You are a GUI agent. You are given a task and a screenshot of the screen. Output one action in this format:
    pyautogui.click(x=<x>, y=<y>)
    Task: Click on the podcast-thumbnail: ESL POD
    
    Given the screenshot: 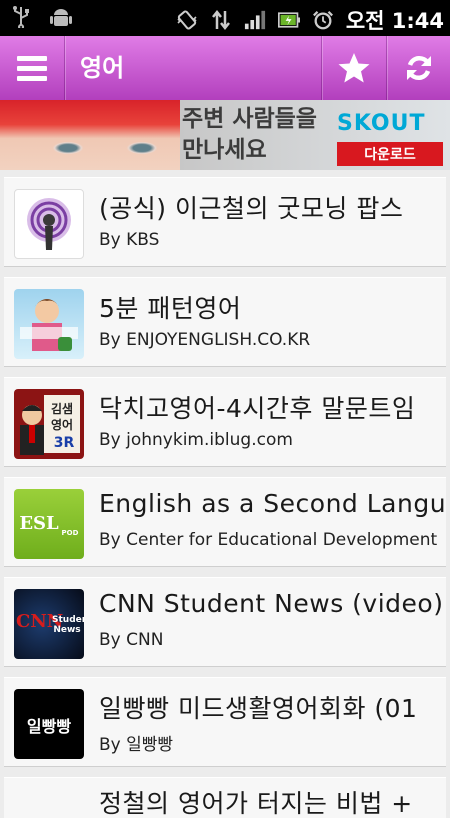 What is the action you would take?
    pyautogui.click(x=49, y=524)
    